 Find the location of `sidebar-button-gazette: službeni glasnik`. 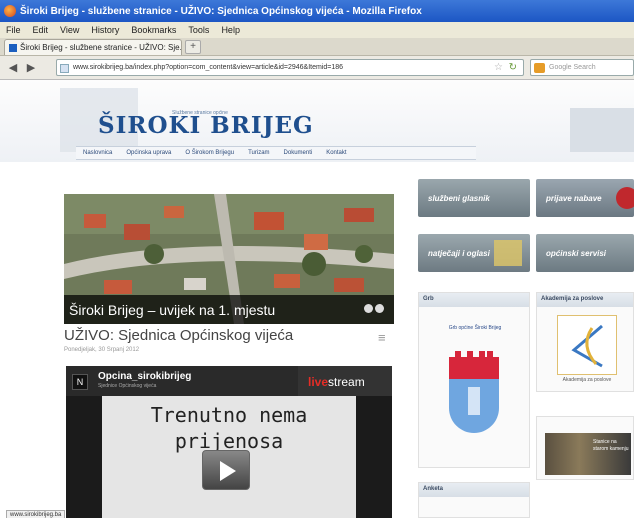

sidebar-button-gazette: službeni glasnik is located at coordinates (474, 198).